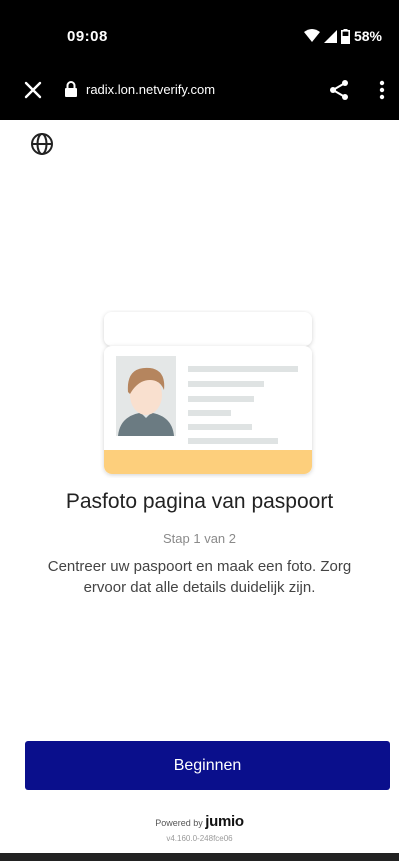  I want to click on battery-icon, so click(345, 36).